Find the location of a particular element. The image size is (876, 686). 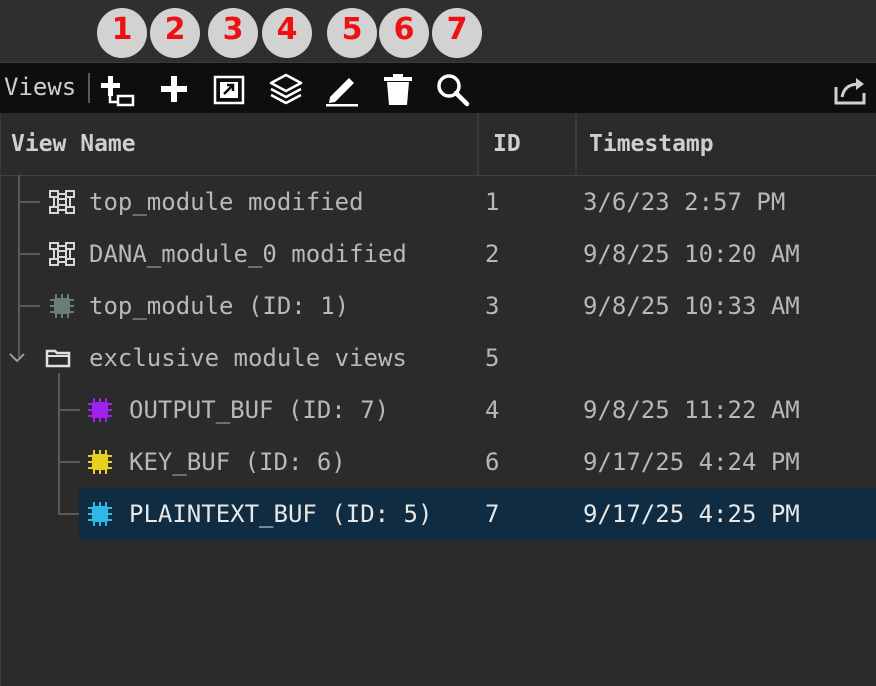

view-timestamp: 9/8/25 10:20 AM is located at coordinates (691, 254).